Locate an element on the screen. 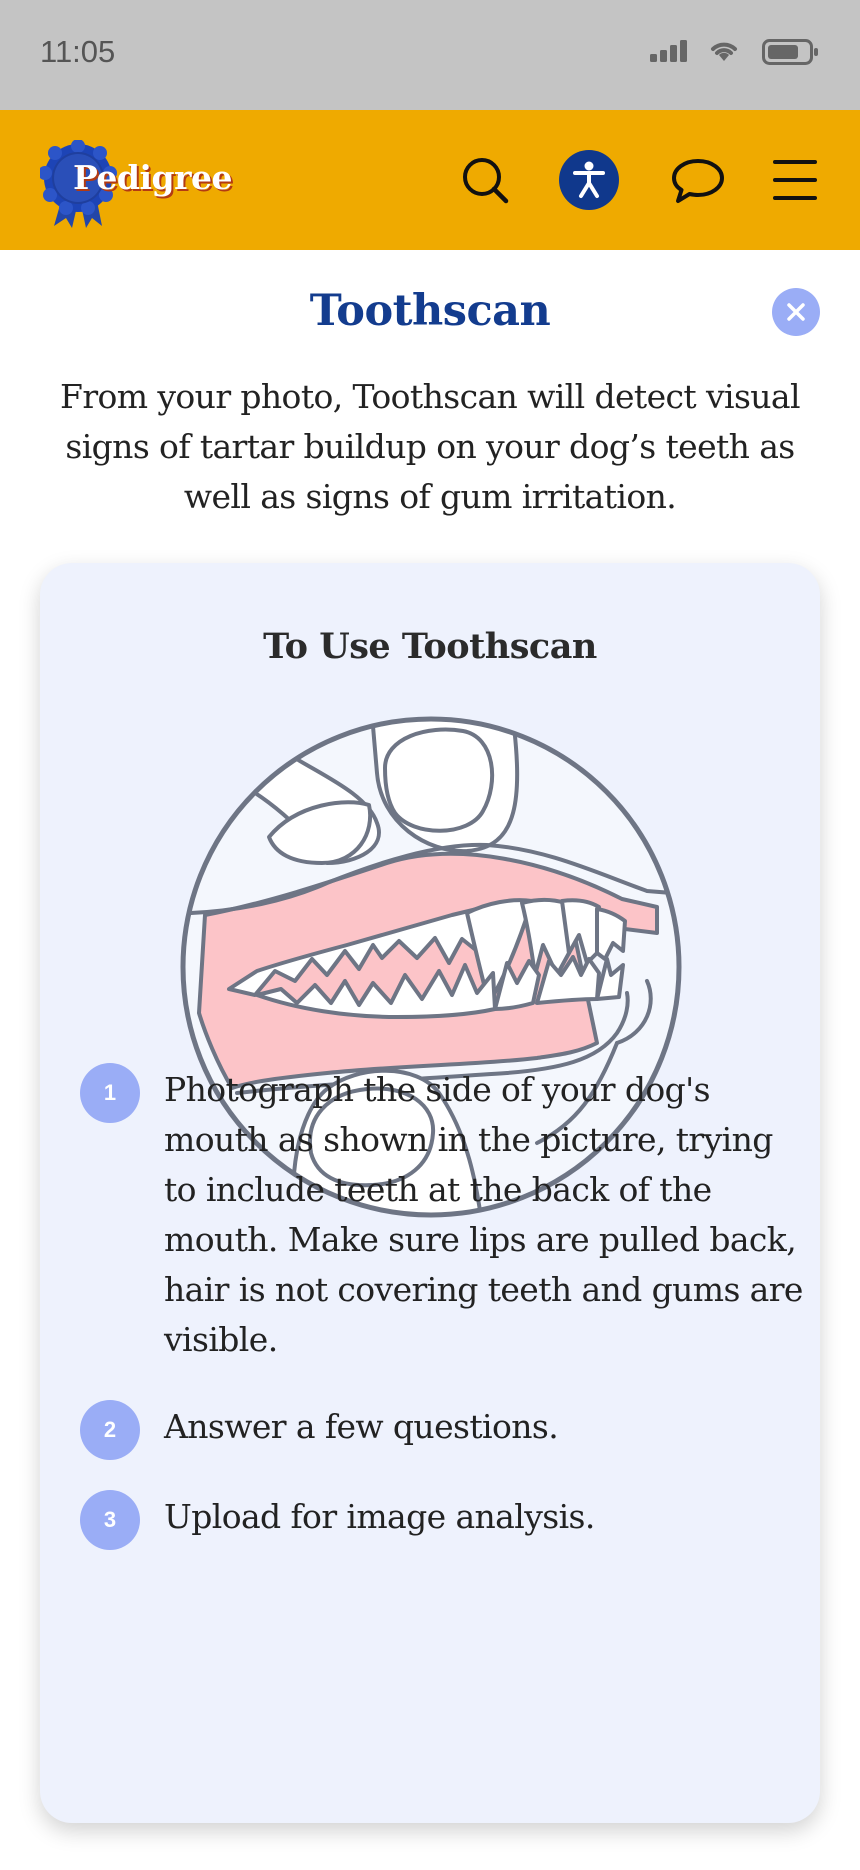 This screenshot has width=860, height=1870. battery-icon is located at coordinates (791, 54).